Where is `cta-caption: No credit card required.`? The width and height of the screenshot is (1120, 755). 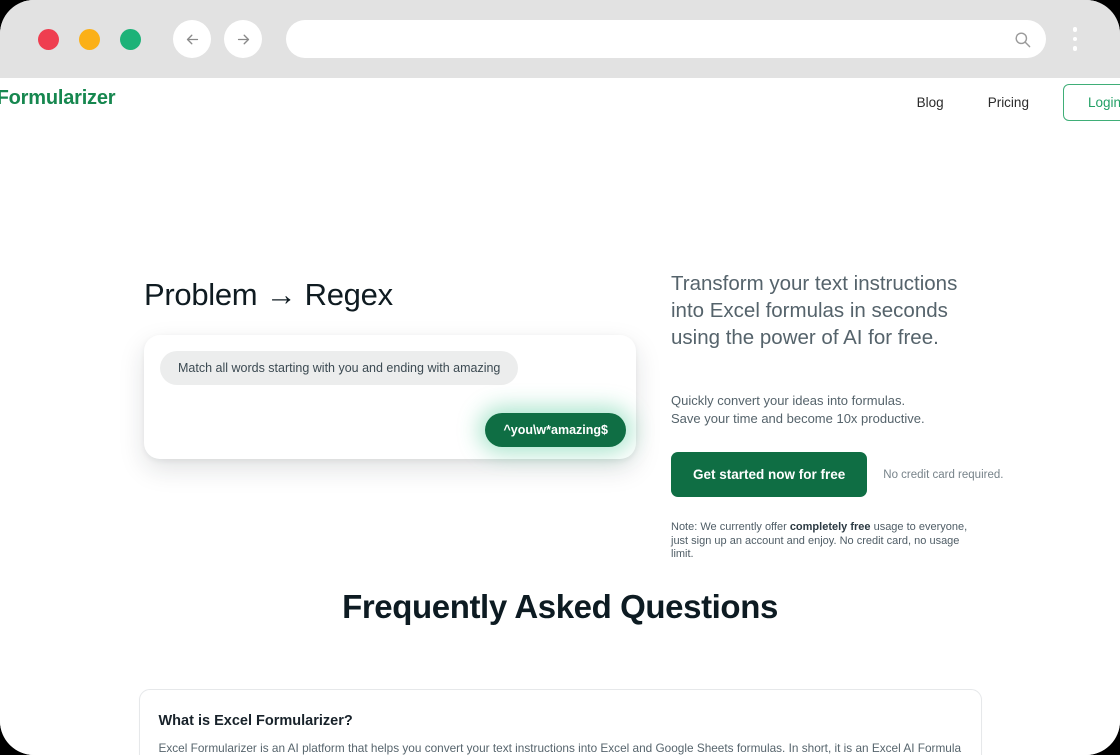
cta-caption: No credit card required. is located at coordinates (943, 474).